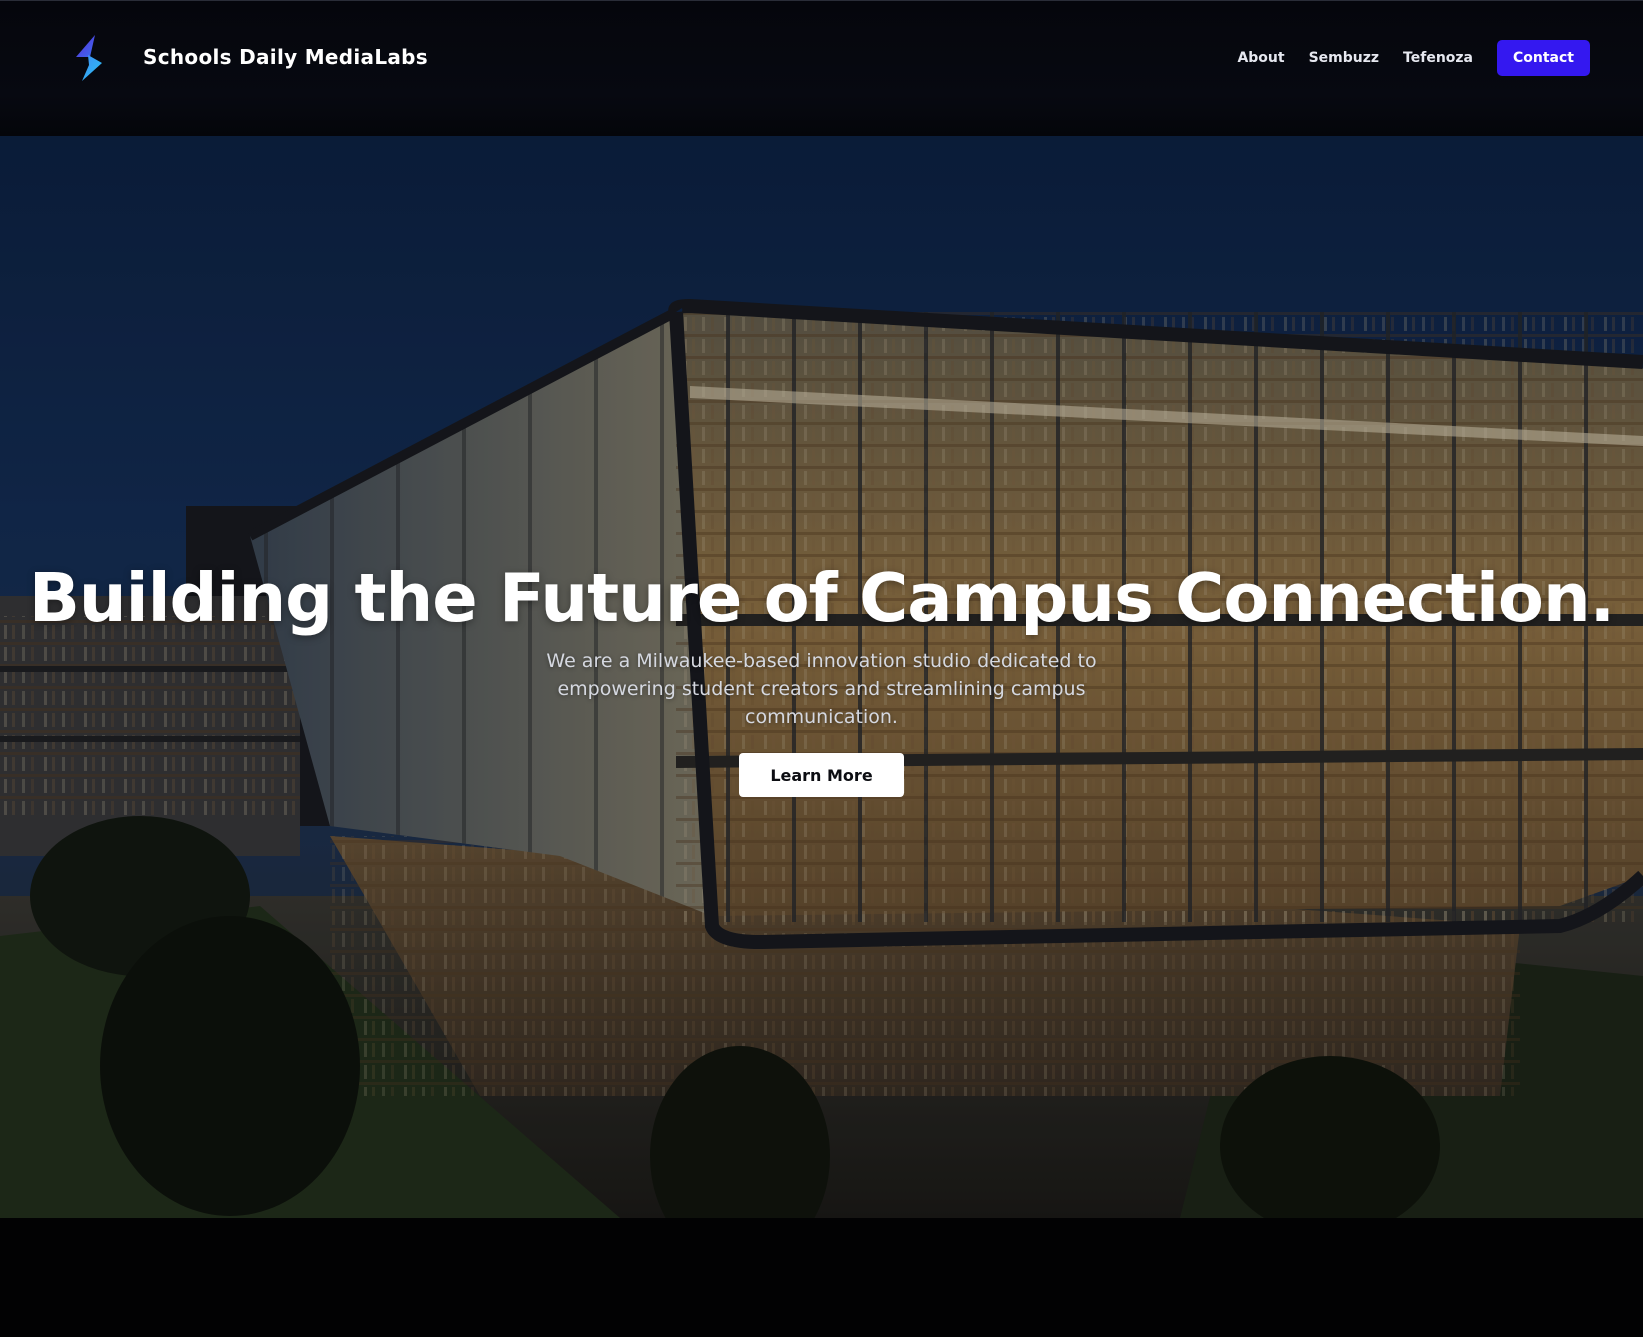 Image resolution: width=1643 pixels, height=1337 pixels. Describe the element at coordinates (1543, 58) in the screenshot. I see `contact-button: Contact` at that location.